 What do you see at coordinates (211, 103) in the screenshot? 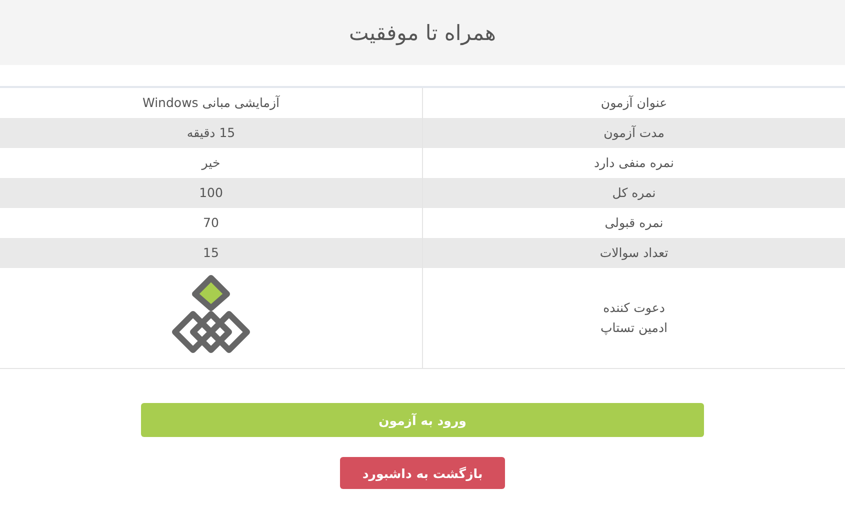
I see `row-value: آزمایشی مبانی Windows` at bounding box center [211, 103].